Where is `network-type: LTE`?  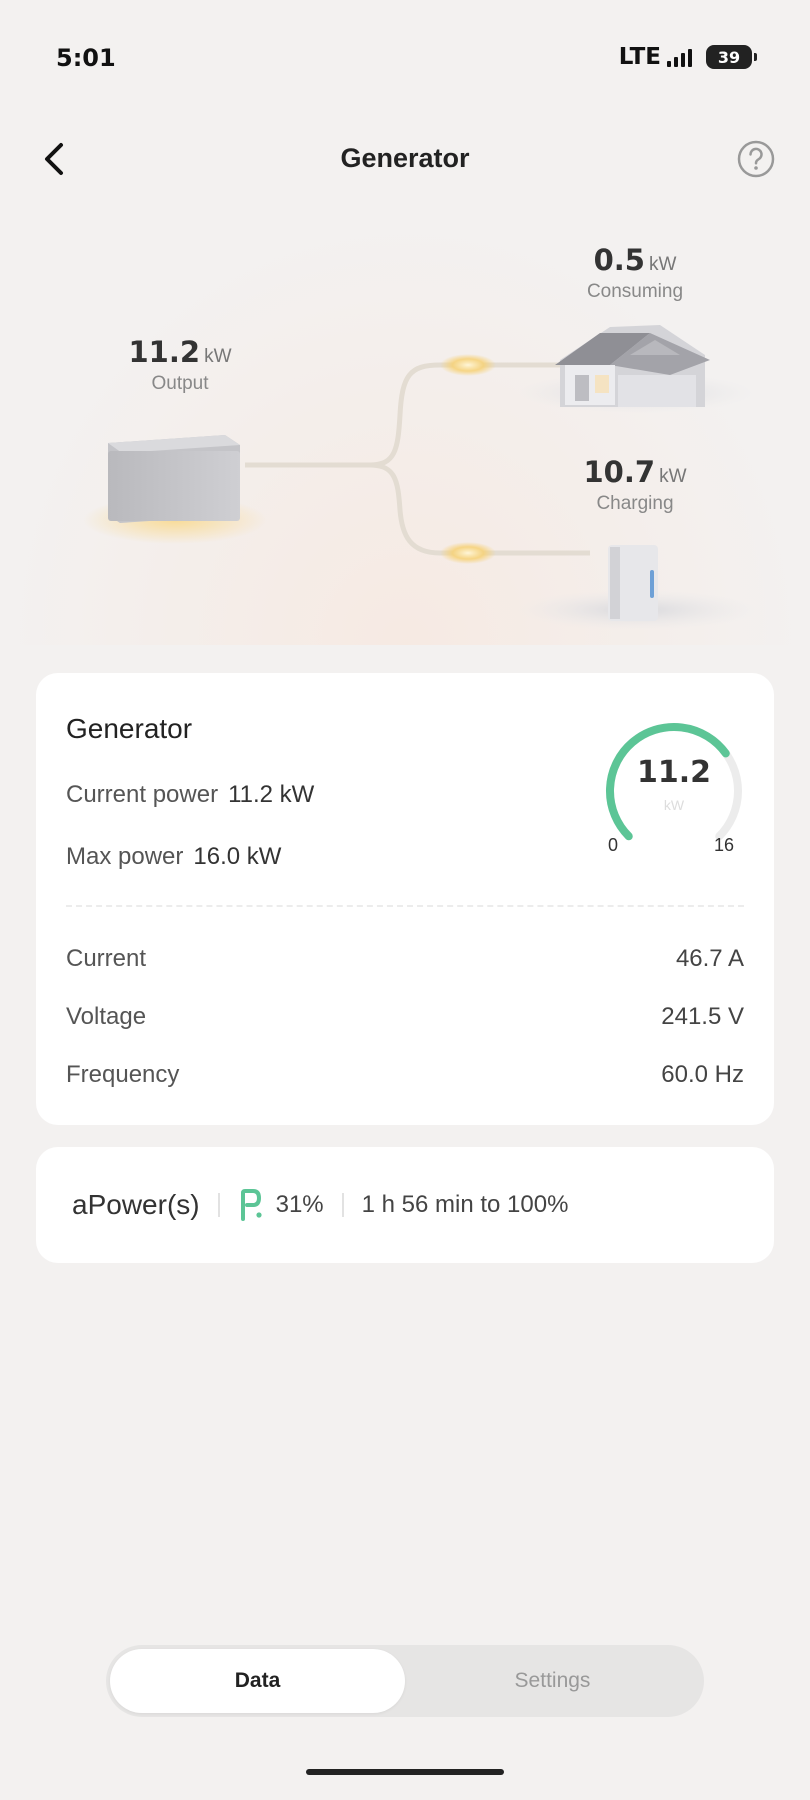 network-type: LTE is located at coordinates (639, 57).